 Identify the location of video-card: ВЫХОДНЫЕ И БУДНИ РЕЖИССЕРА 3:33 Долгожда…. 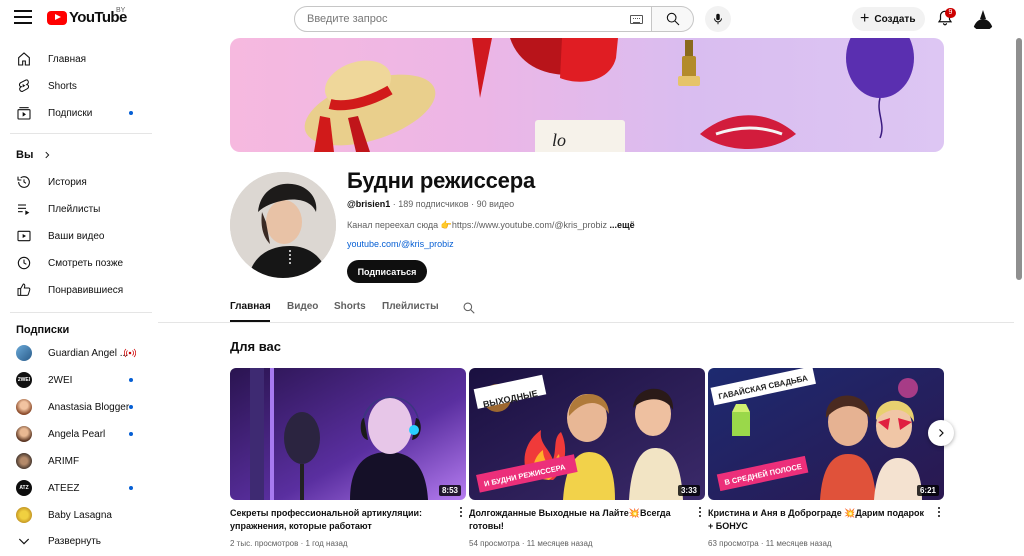
(587, 458).